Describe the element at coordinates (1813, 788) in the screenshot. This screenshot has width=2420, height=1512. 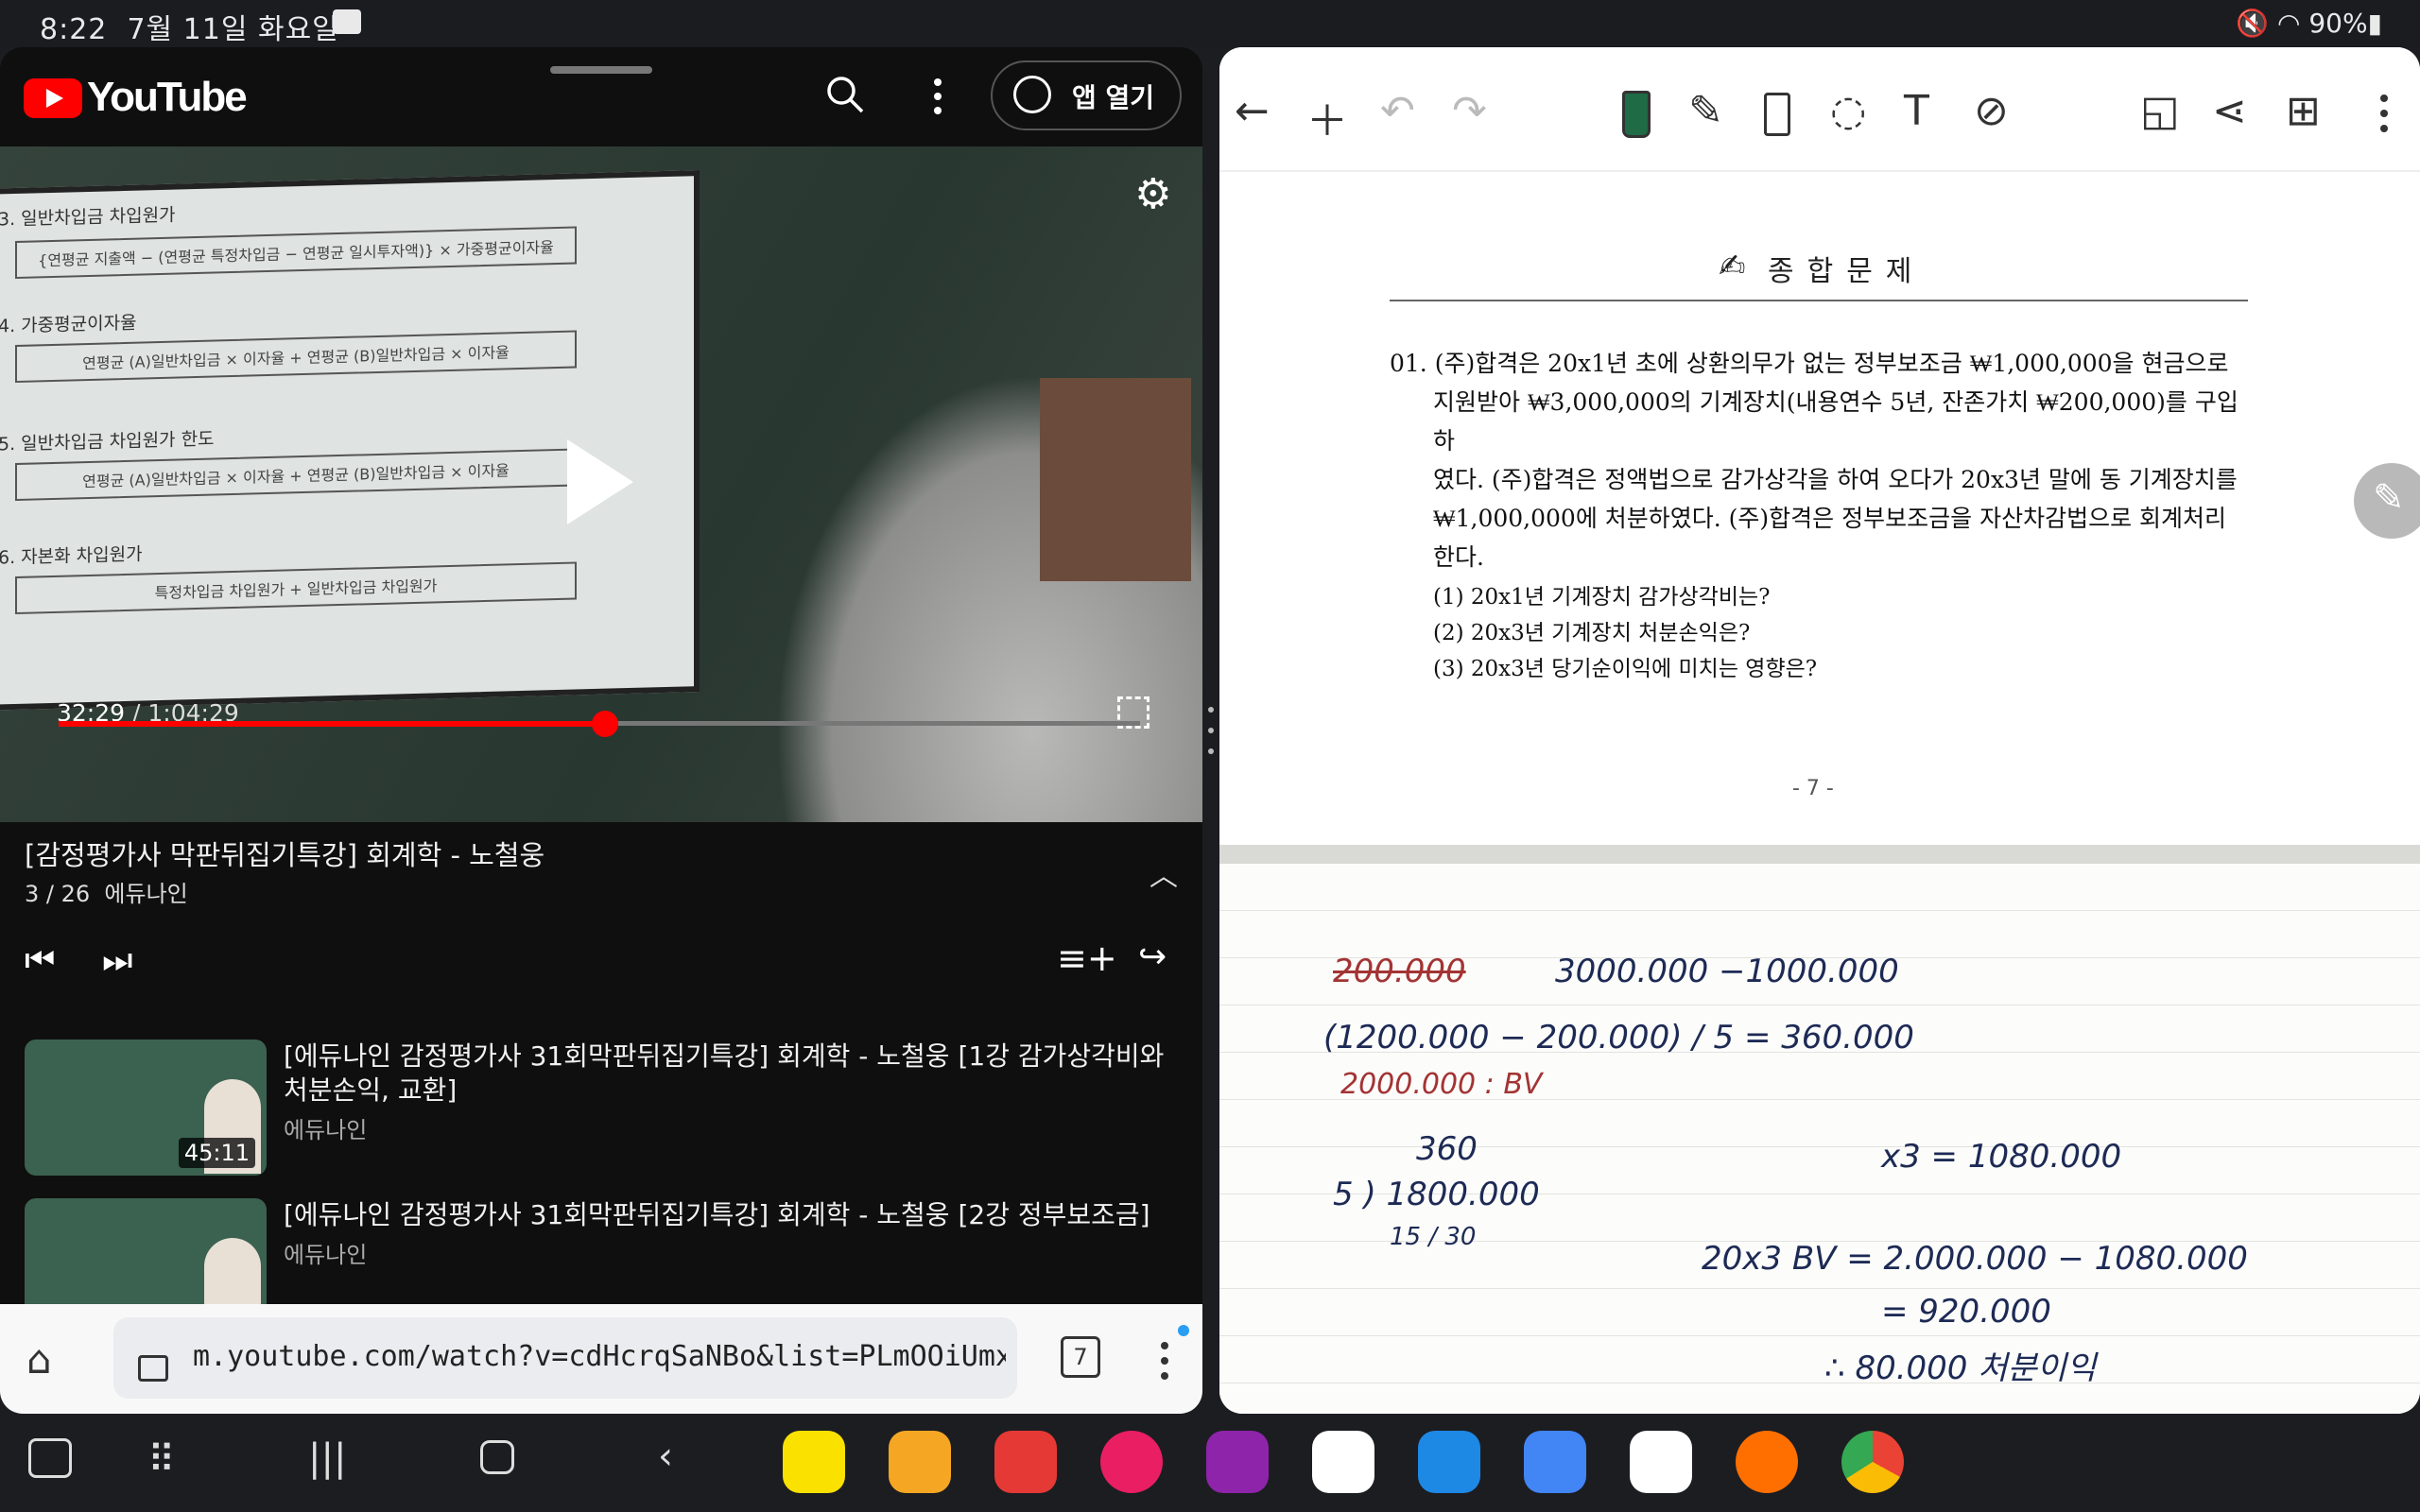
I see `page-number: - 7 -` at that location.